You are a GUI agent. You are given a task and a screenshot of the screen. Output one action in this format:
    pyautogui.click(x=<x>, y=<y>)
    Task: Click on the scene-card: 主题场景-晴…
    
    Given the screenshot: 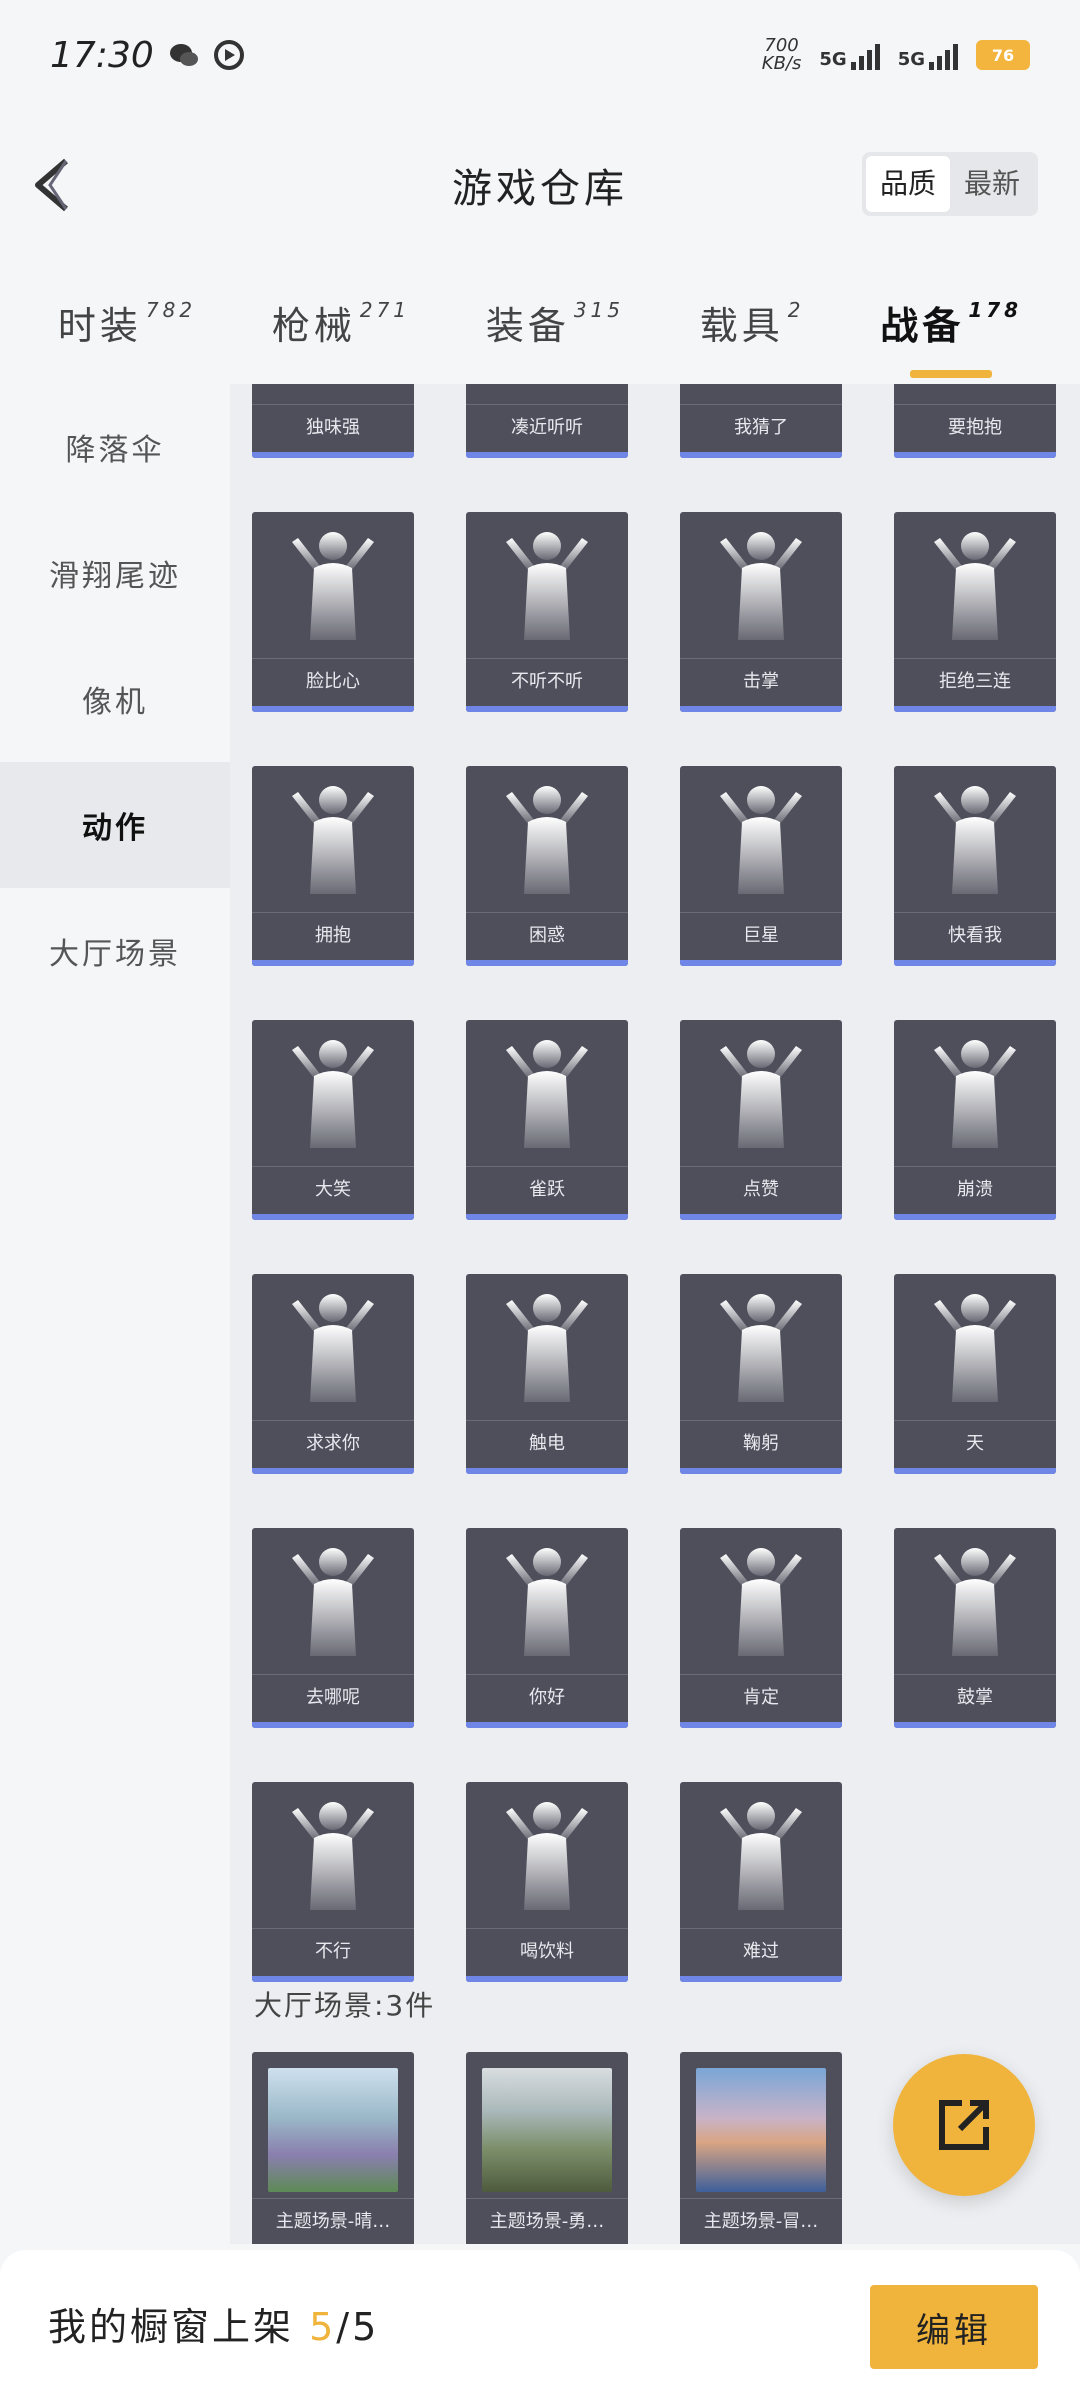 What is the action you would take?
    pyautogui.click(x=333, y=2148)
    